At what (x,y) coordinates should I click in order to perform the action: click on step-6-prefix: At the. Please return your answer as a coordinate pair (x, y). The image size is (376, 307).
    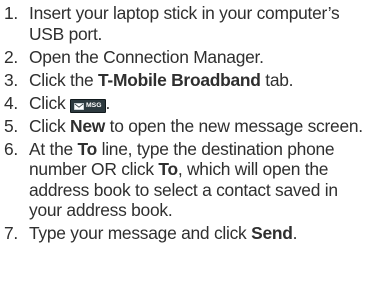
    Looking at the image, I should click on (53, 148).